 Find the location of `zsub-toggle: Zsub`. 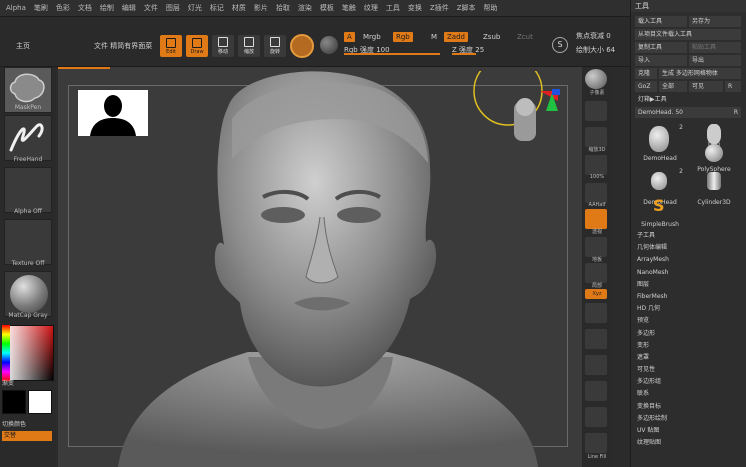

zsub-toggle: Zsub is located at coordinates (491, 37).